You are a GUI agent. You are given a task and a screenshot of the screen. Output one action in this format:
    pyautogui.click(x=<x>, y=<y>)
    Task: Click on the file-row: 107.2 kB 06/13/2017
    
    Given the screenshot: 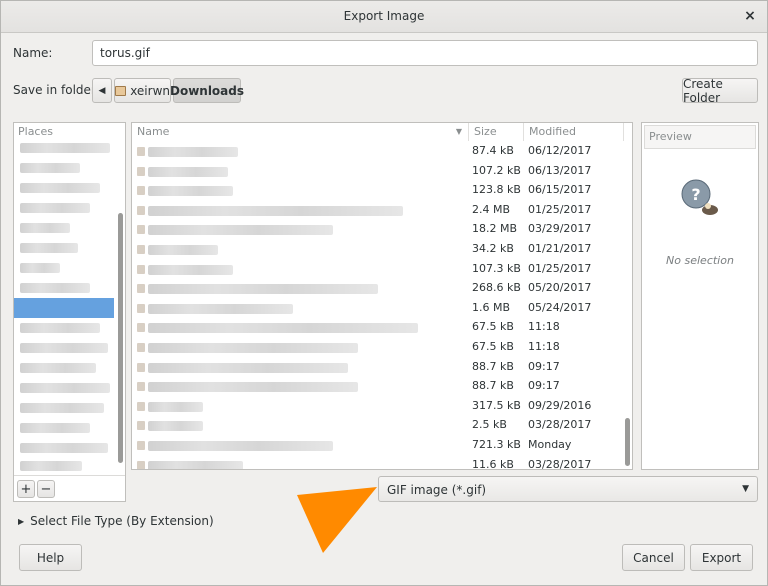 What is the action you would take?
    pyautogui.click(x=377, y=171)
    